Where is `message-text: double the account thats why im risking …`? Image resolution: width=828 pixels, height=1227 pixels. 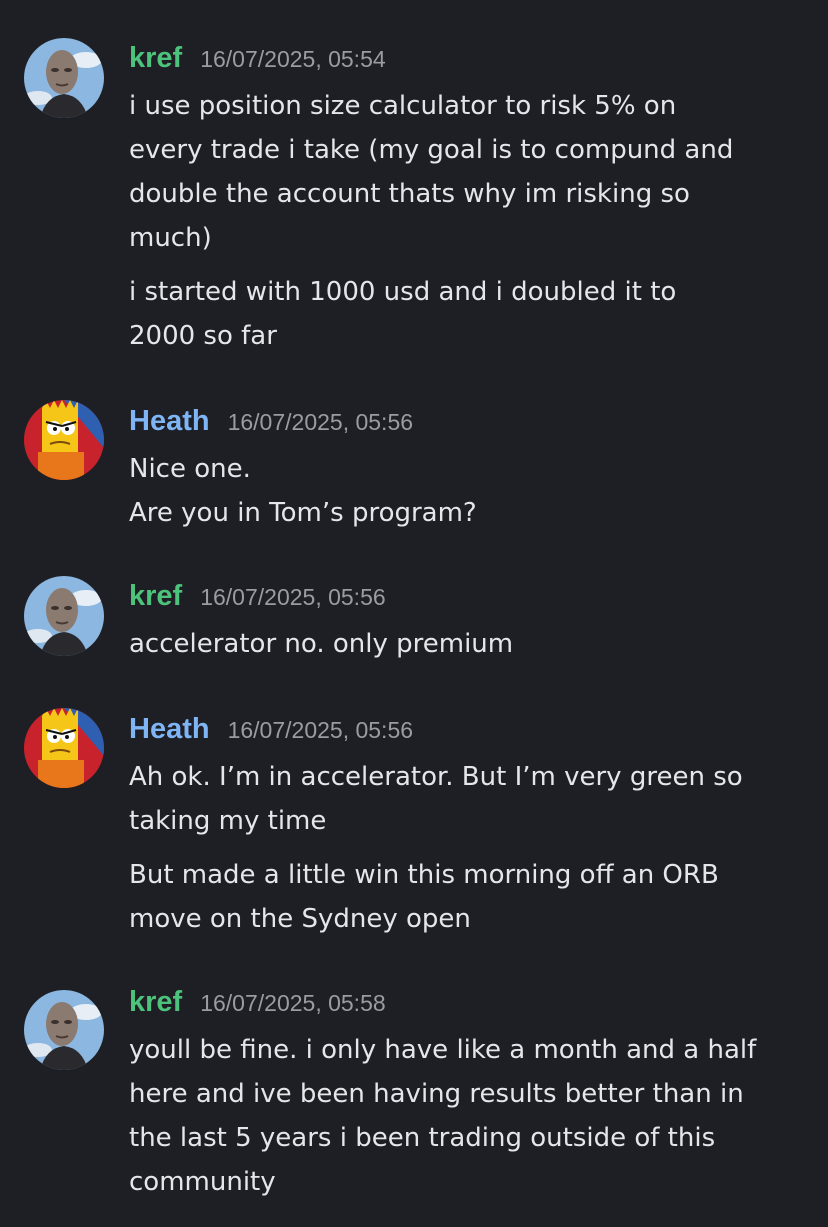 message-text: double the account thats why im risking … is located at coordinates (409, 194).